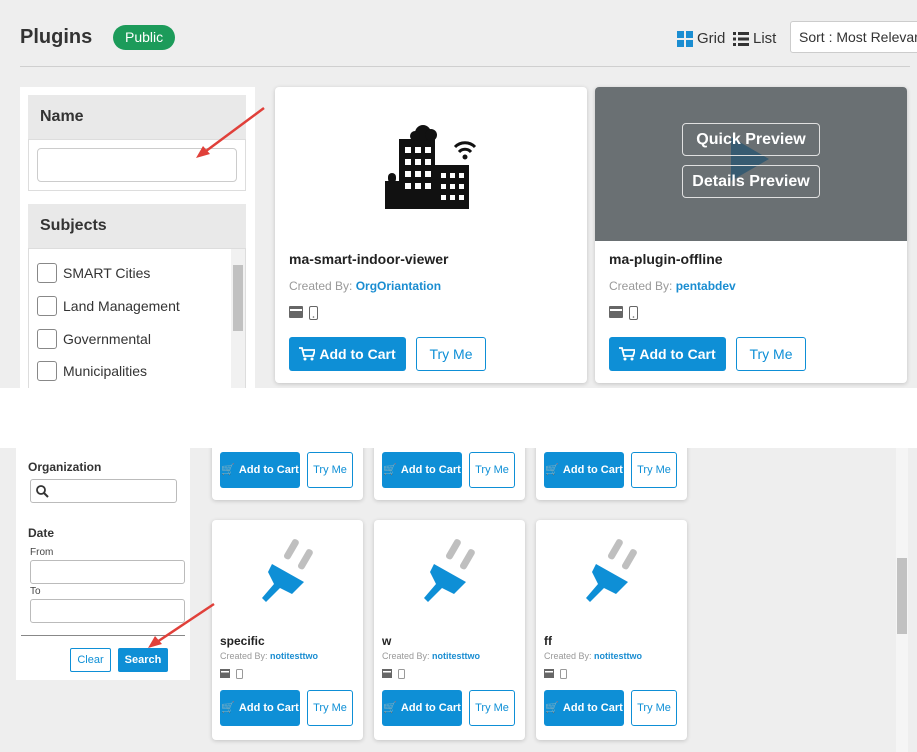 The width and height of the screenshot is (917, 752). What do you see at coordinates (672, 286) in the screenshot?
I see `created-by: Created By: pentabdev` at bounding box center [672, 286].